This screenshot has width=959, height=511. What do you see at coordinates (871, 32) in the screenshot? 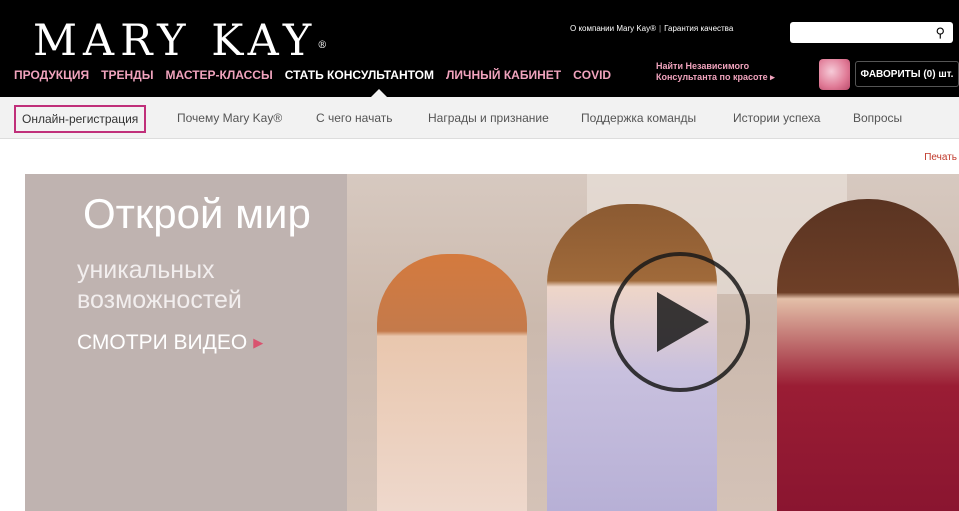
I see `search-box: ⚲` at bounding box center [871, 32].